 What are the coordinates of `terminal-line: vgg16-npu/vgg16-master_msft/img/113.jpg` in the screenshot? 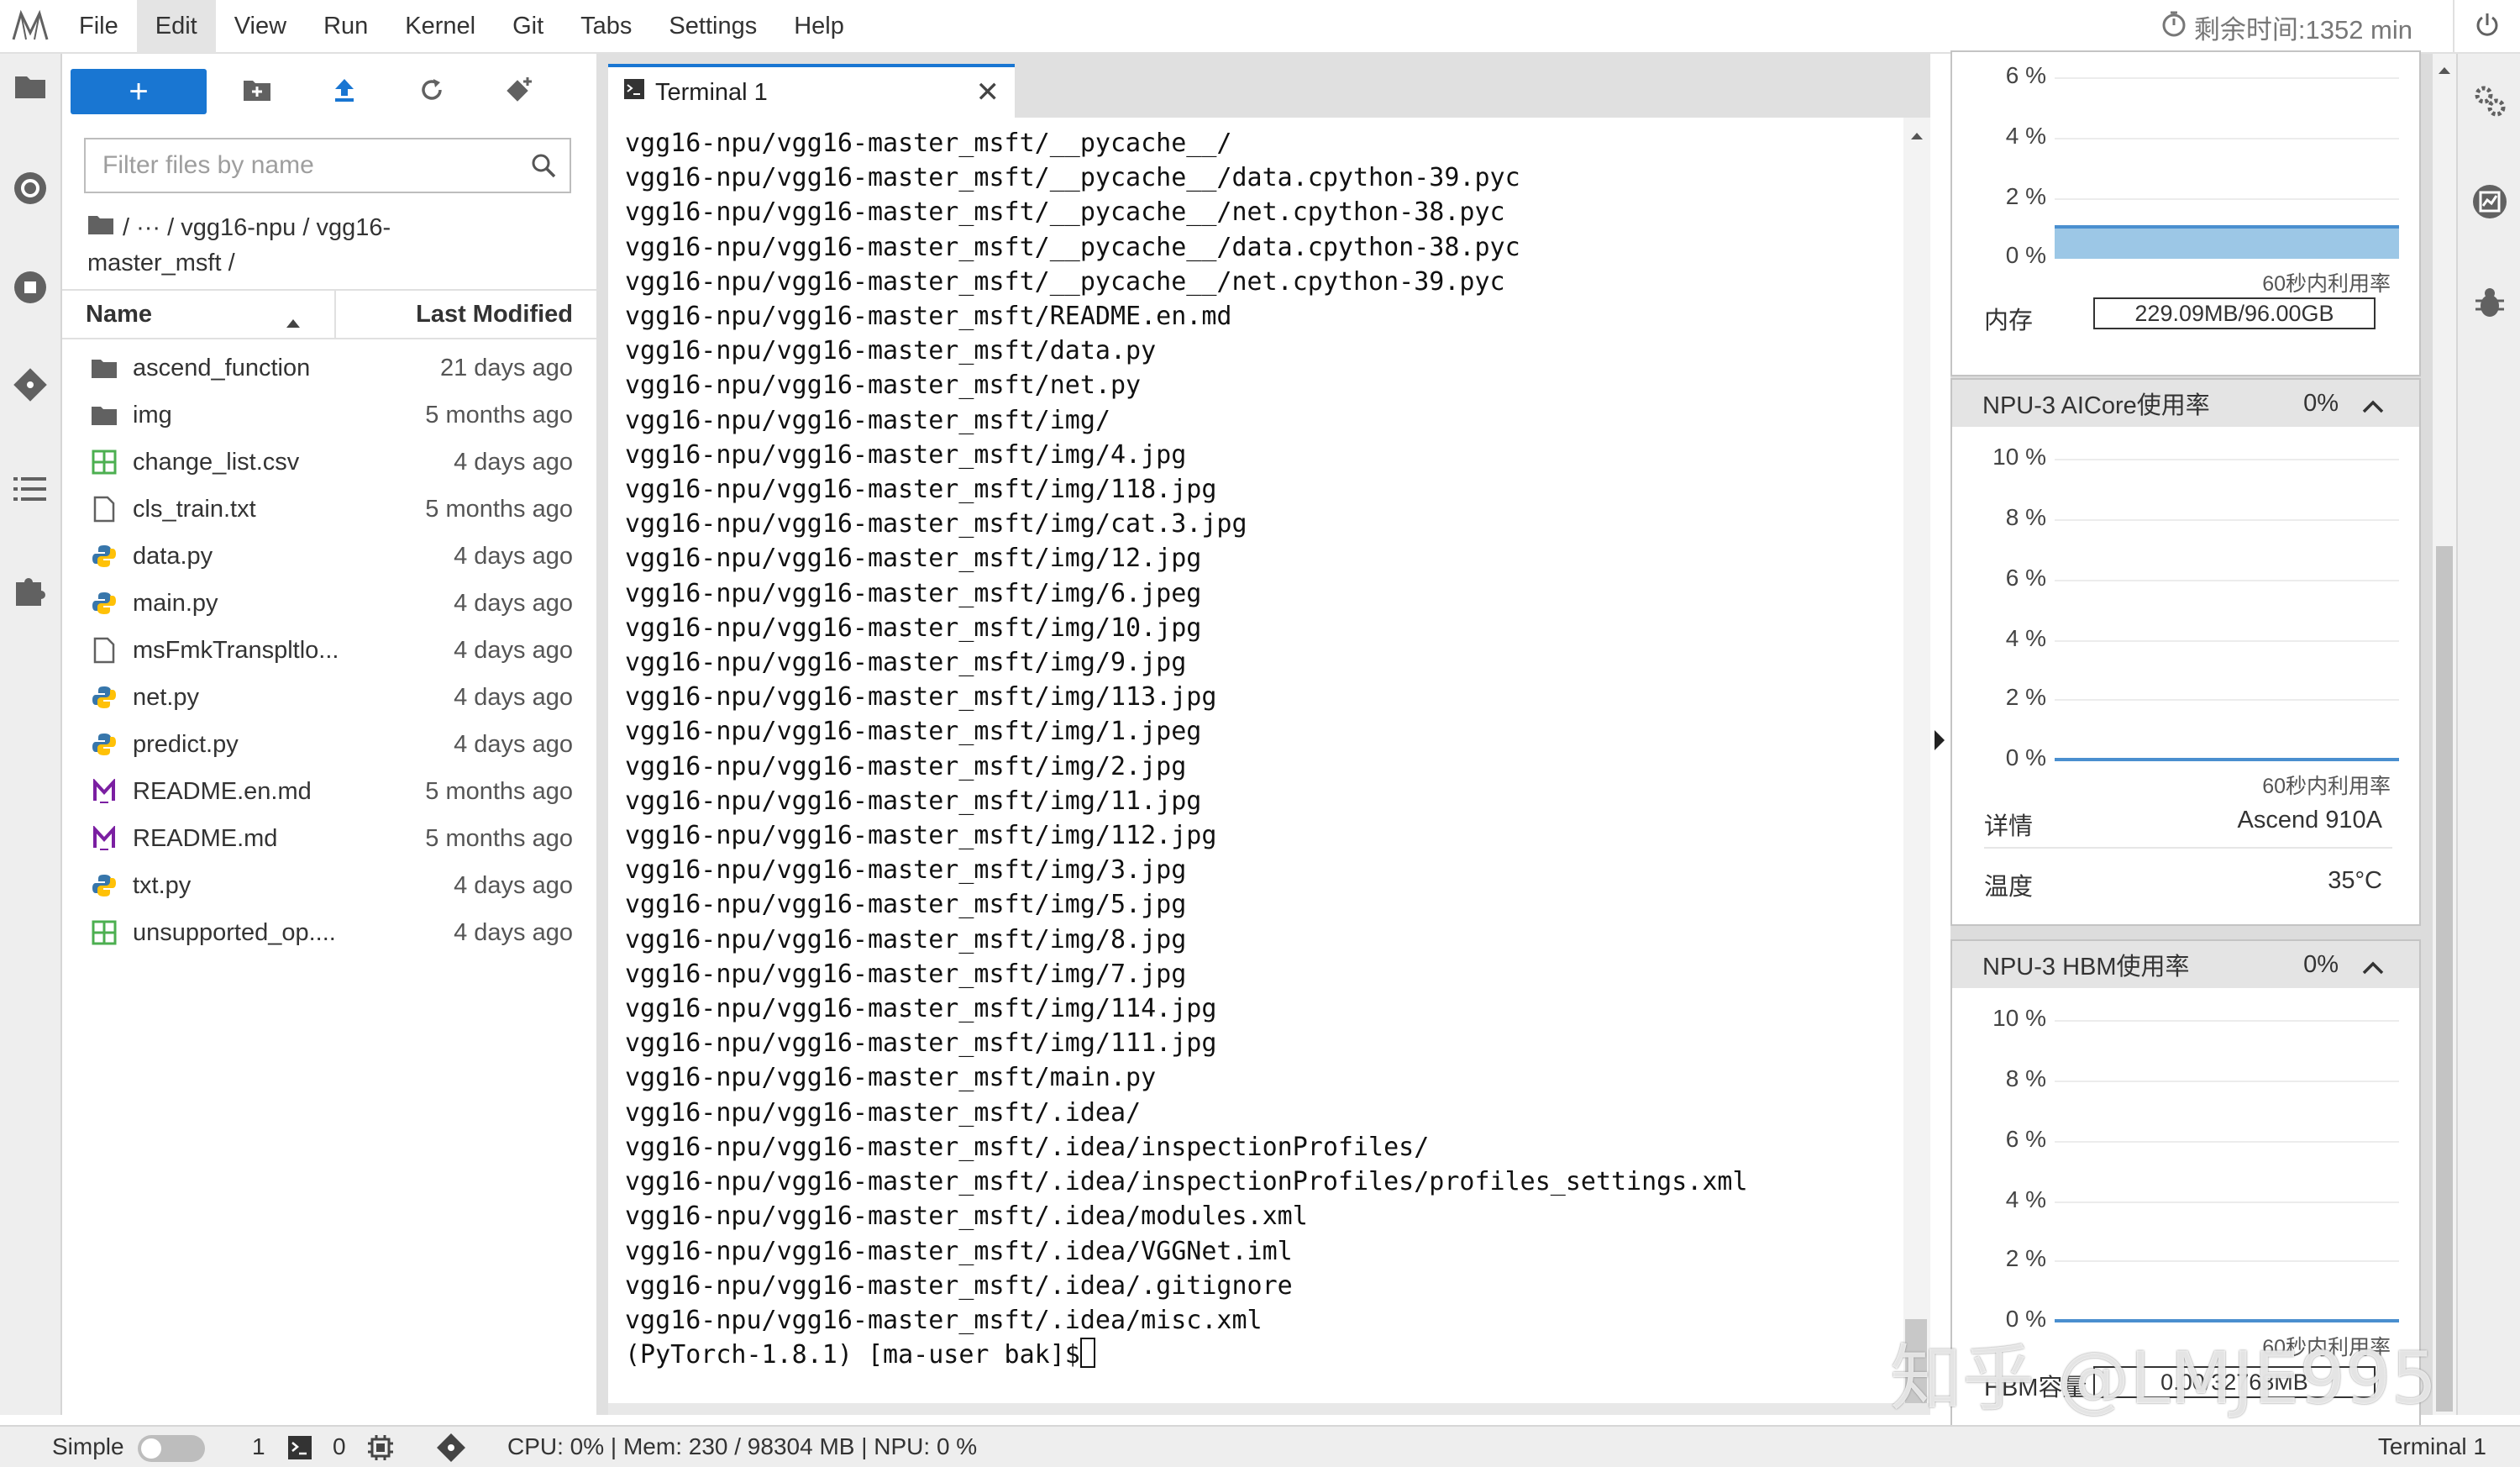 It's located at (921, 697).